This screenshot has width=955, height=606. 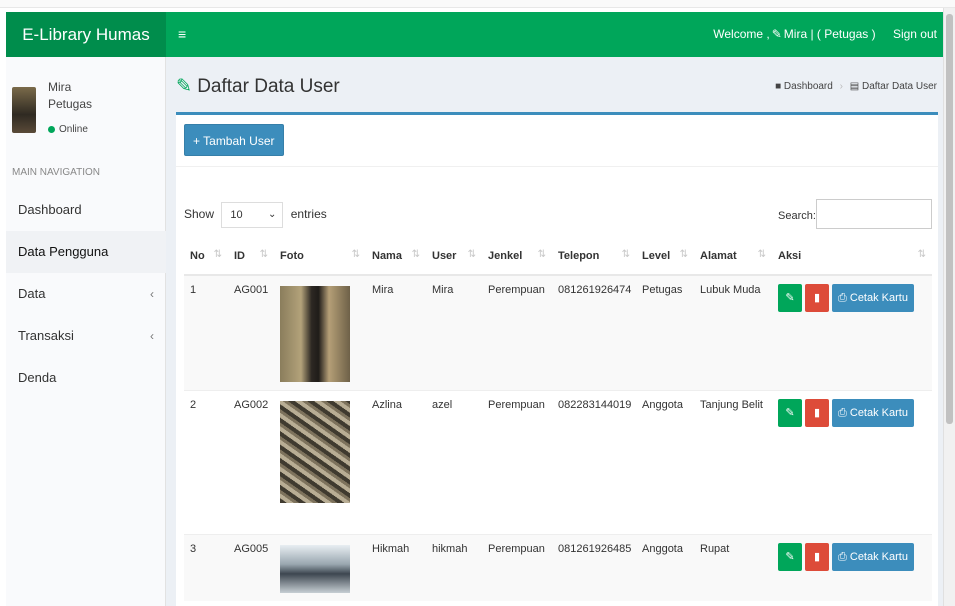 I want to click on cell-no: 3, so click(x=206, y=567).